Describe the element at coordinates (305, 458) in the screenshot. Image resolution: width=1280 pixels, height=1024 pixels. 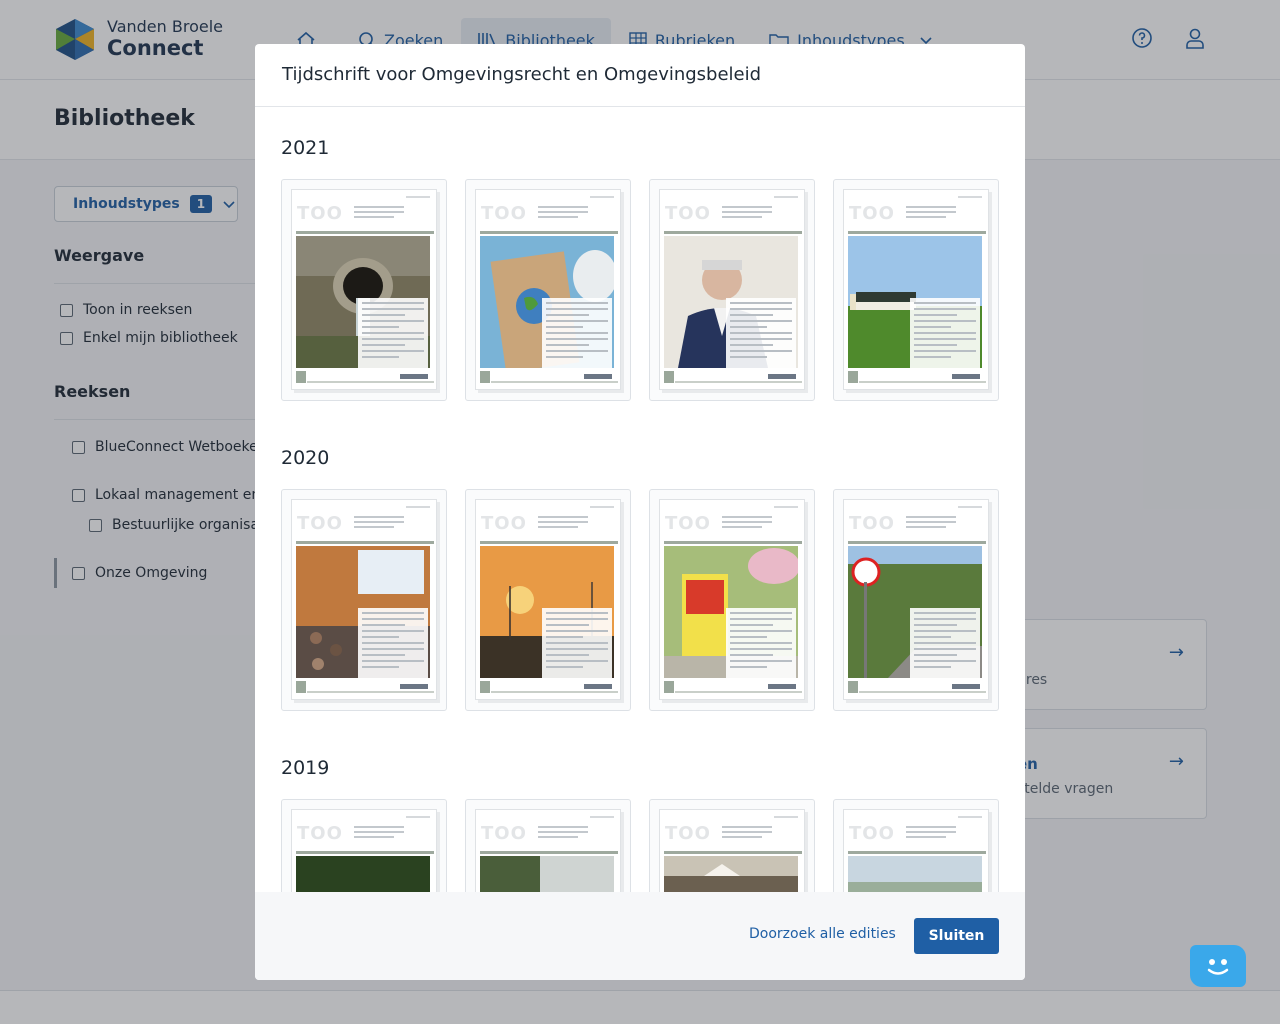
I see `year-heading: 2020` at that location.